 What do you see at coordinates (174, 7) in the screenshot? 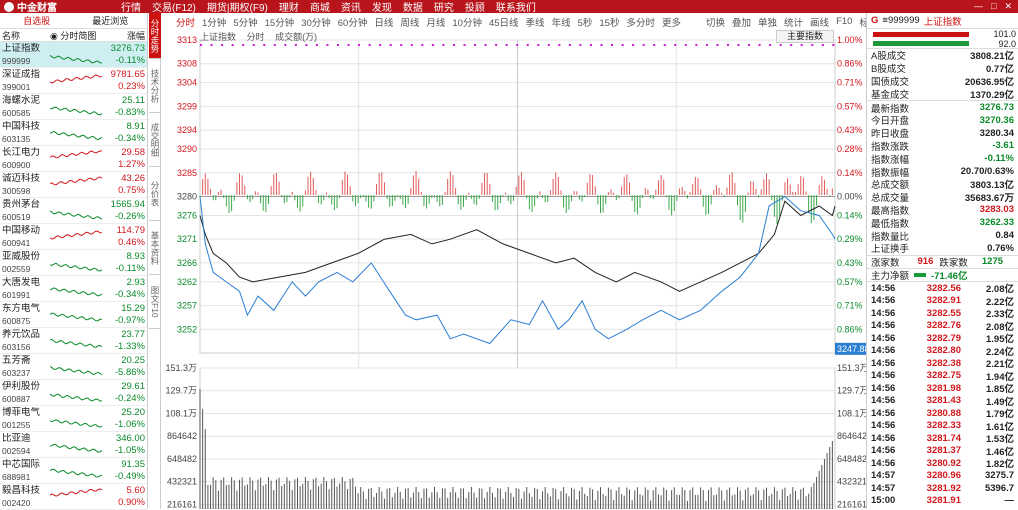
I see `menu-item: 交易(F12)` at bounding box center [174, 7].